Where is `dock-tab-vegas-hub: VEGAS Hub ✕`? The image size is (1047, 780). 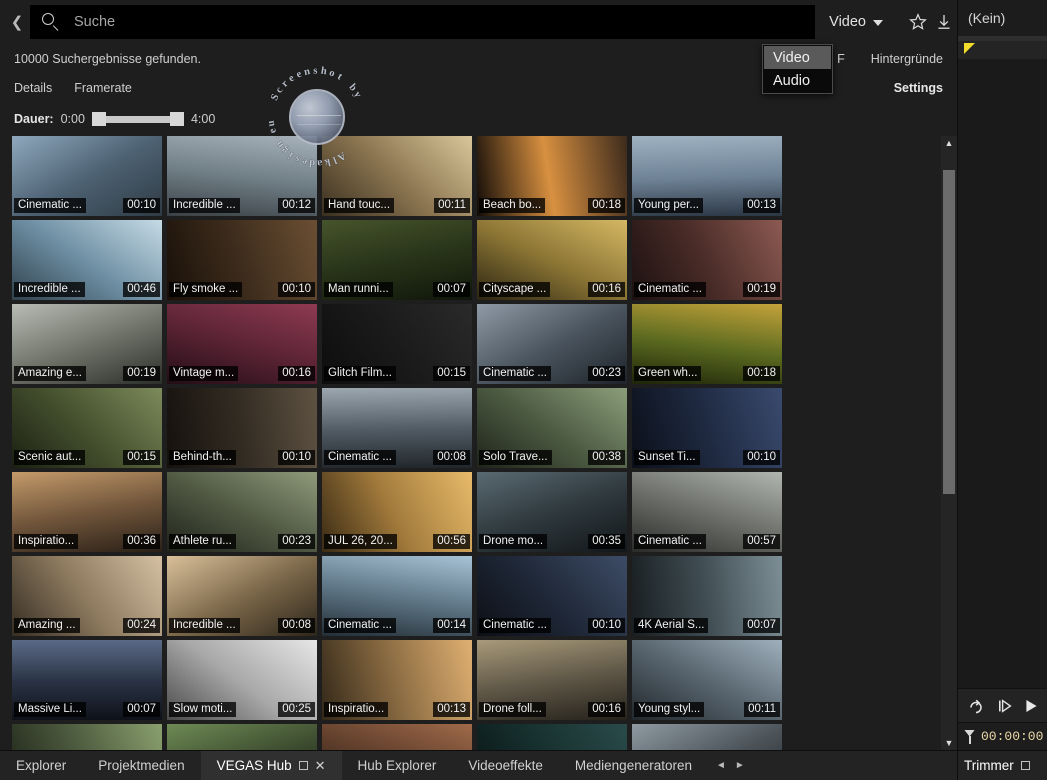 dock-tab-vegas-hub: VEGAS Hub ✕ is located at coordinates (271, 765).